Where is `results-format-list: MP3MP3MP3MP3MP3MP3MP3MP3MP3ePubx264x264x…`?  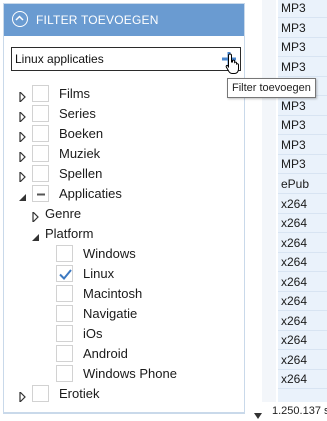
results-format-list: MP3MP3MP3MP3MP3MP3MP3MP3MP3ePubx264x264x… is located at coordinates (302, 201).